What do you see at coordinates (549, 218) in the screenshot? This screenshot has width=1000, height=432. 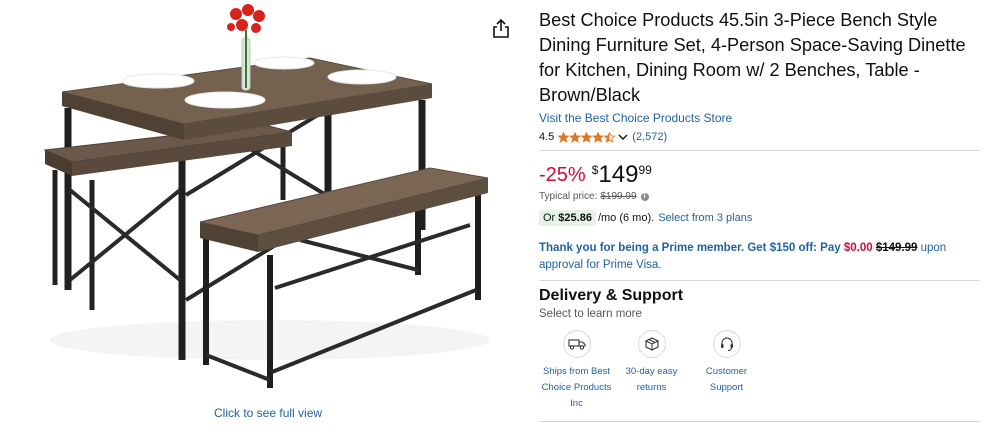 I see `monthly-or-label: Or` at bounding box center [549, 218].